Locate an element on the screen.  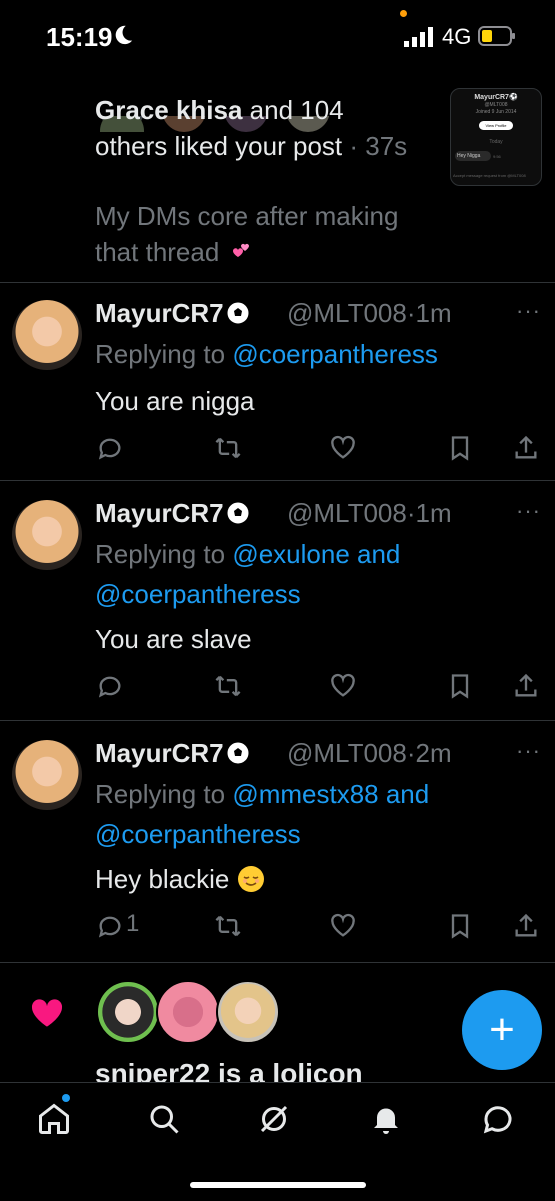
thumb-handle: @MLT008 is located at coordinates (496, 105).